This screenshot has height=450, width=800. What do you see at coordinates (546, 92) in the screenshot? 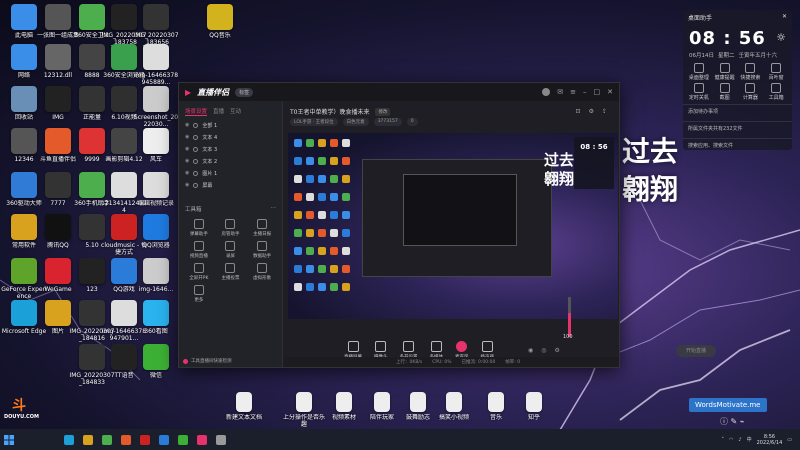
I see `avatar` at bounding box center [546, 92].